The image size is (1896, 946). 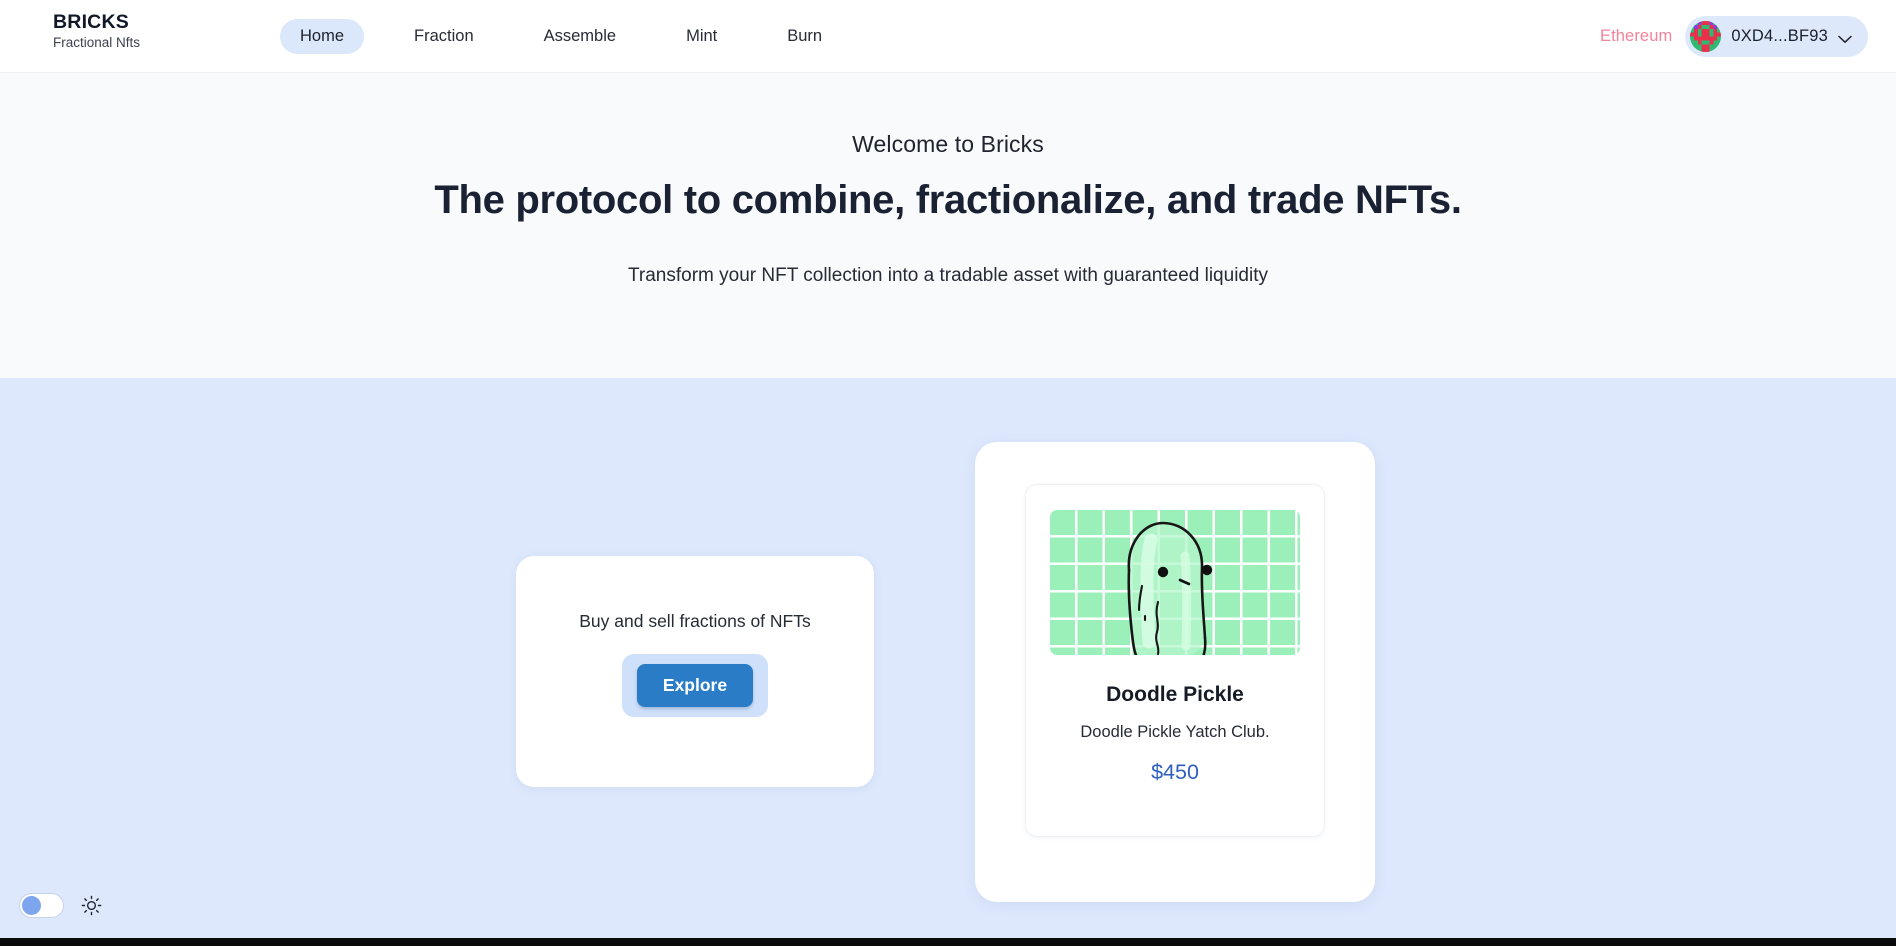 I want to click on nft-price: $450, so click(x=1175, y=772).